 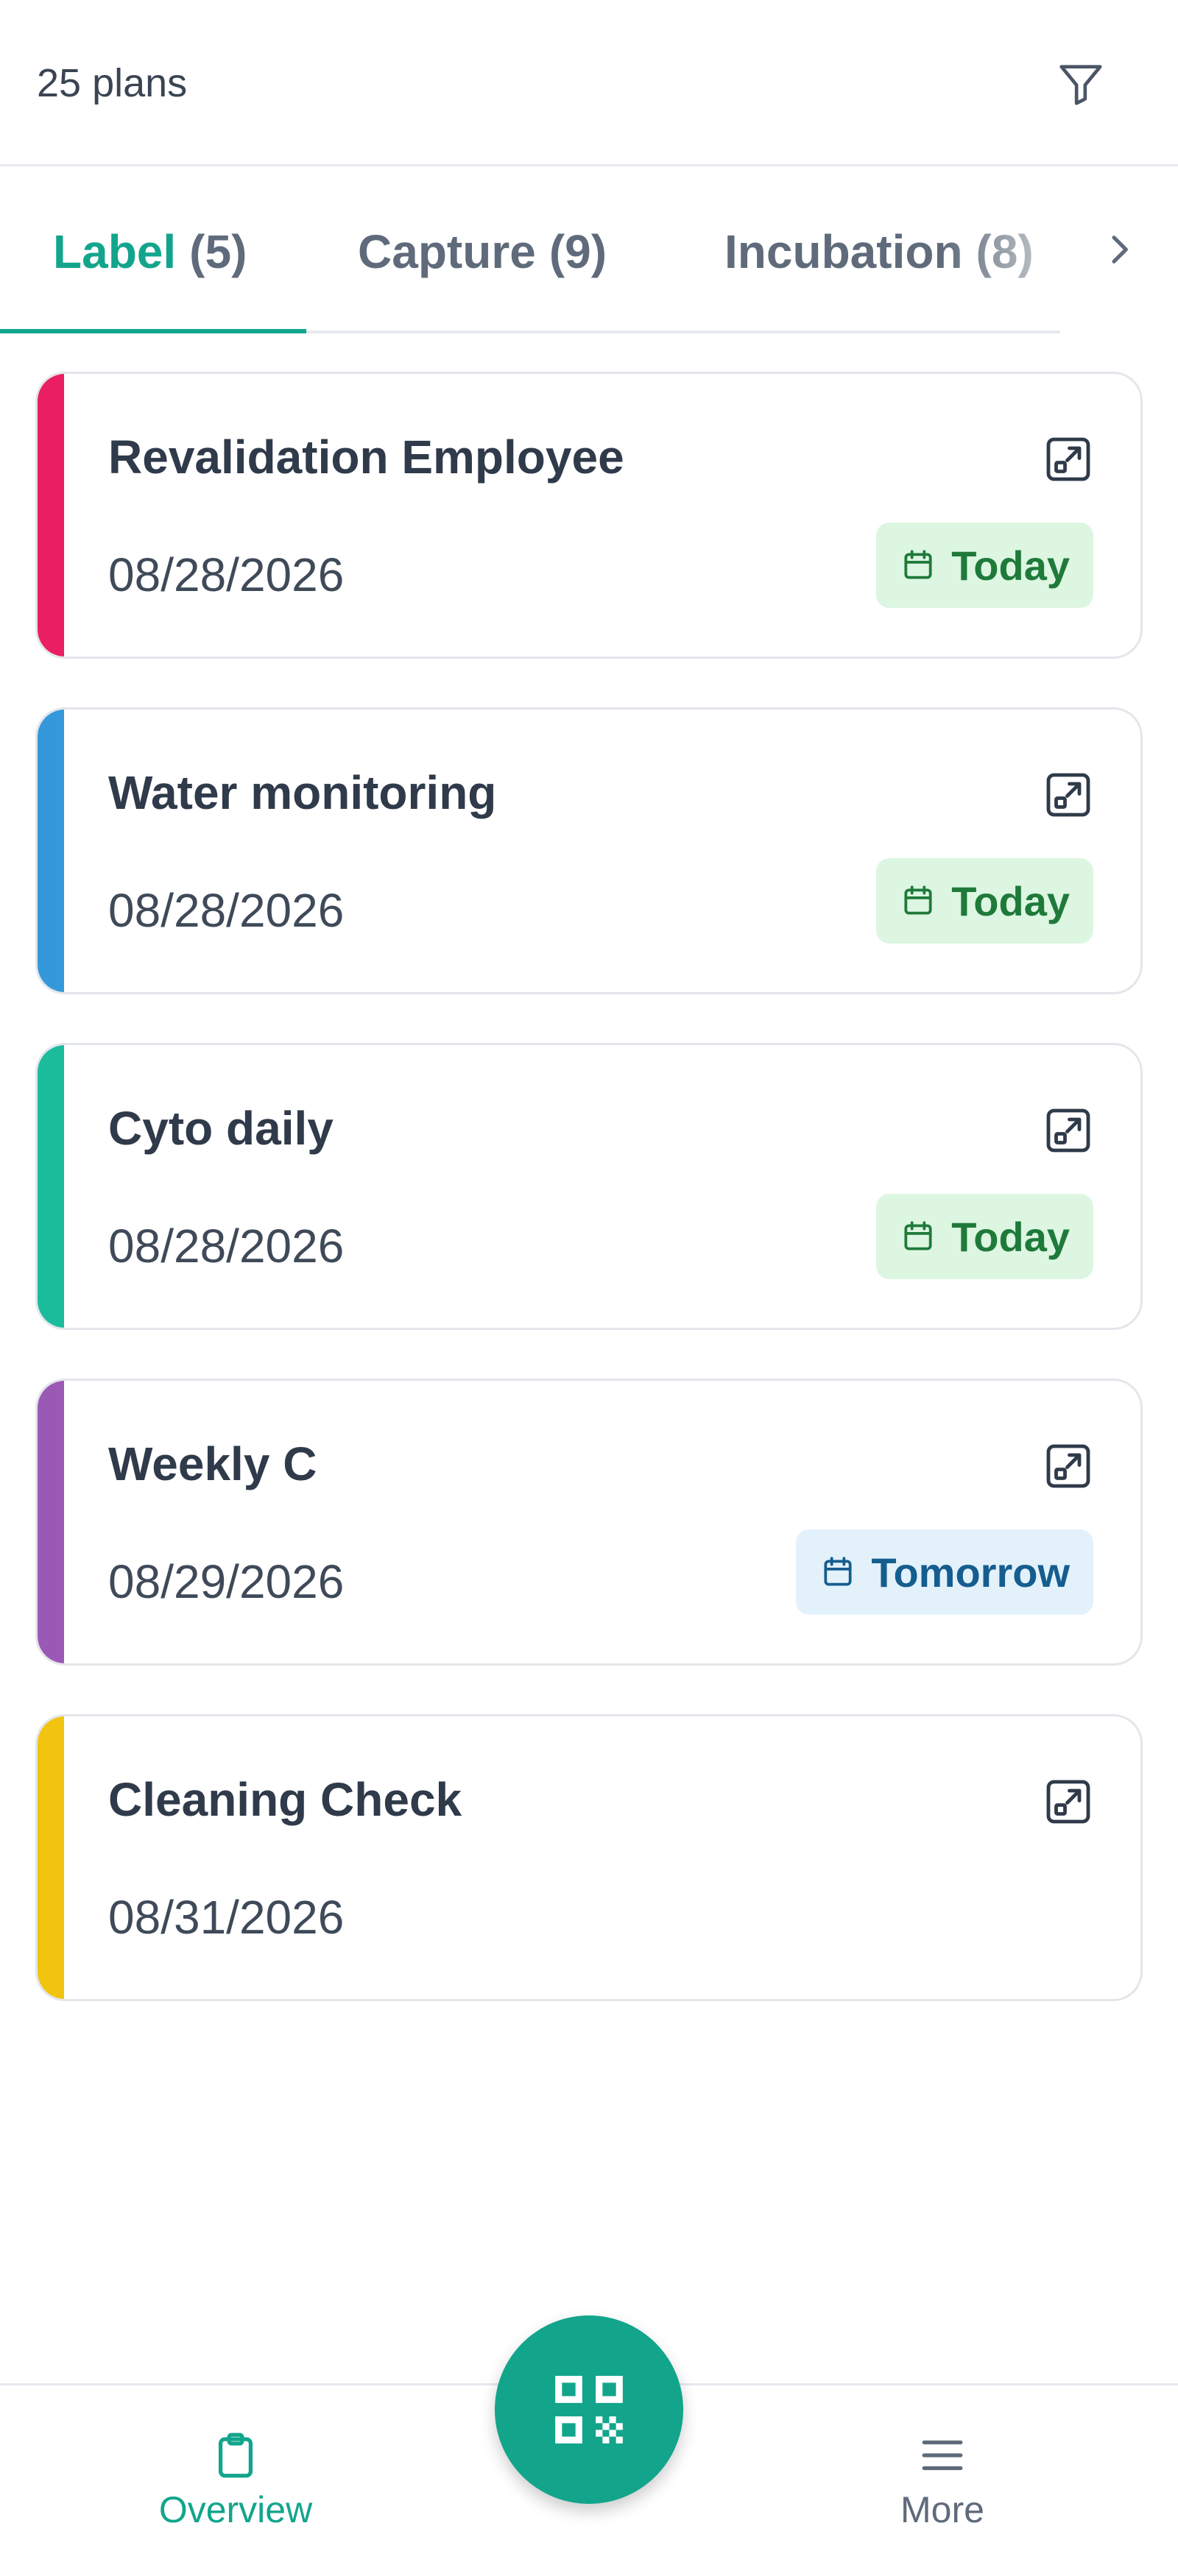 I want to click on plan-title: Water monitoring, so click(x=302, y=792).